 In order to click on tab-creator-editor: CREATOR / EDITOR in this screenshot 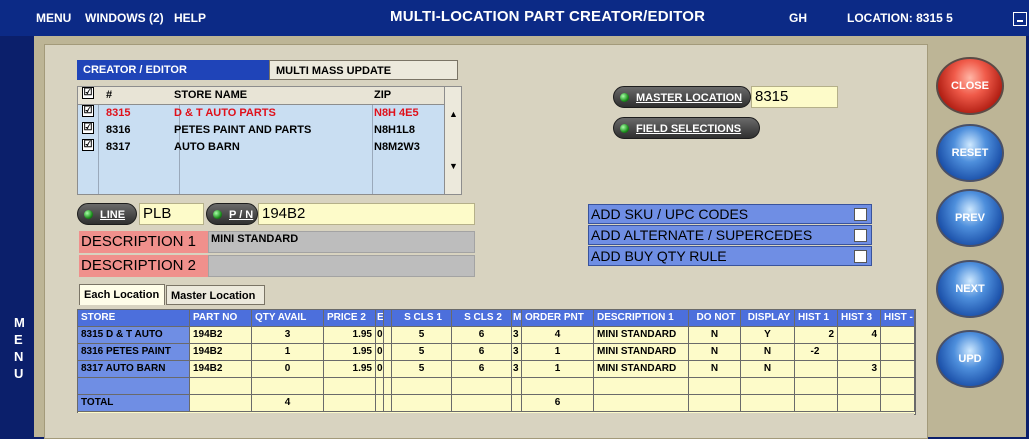, I will do `click(173, 70)`.